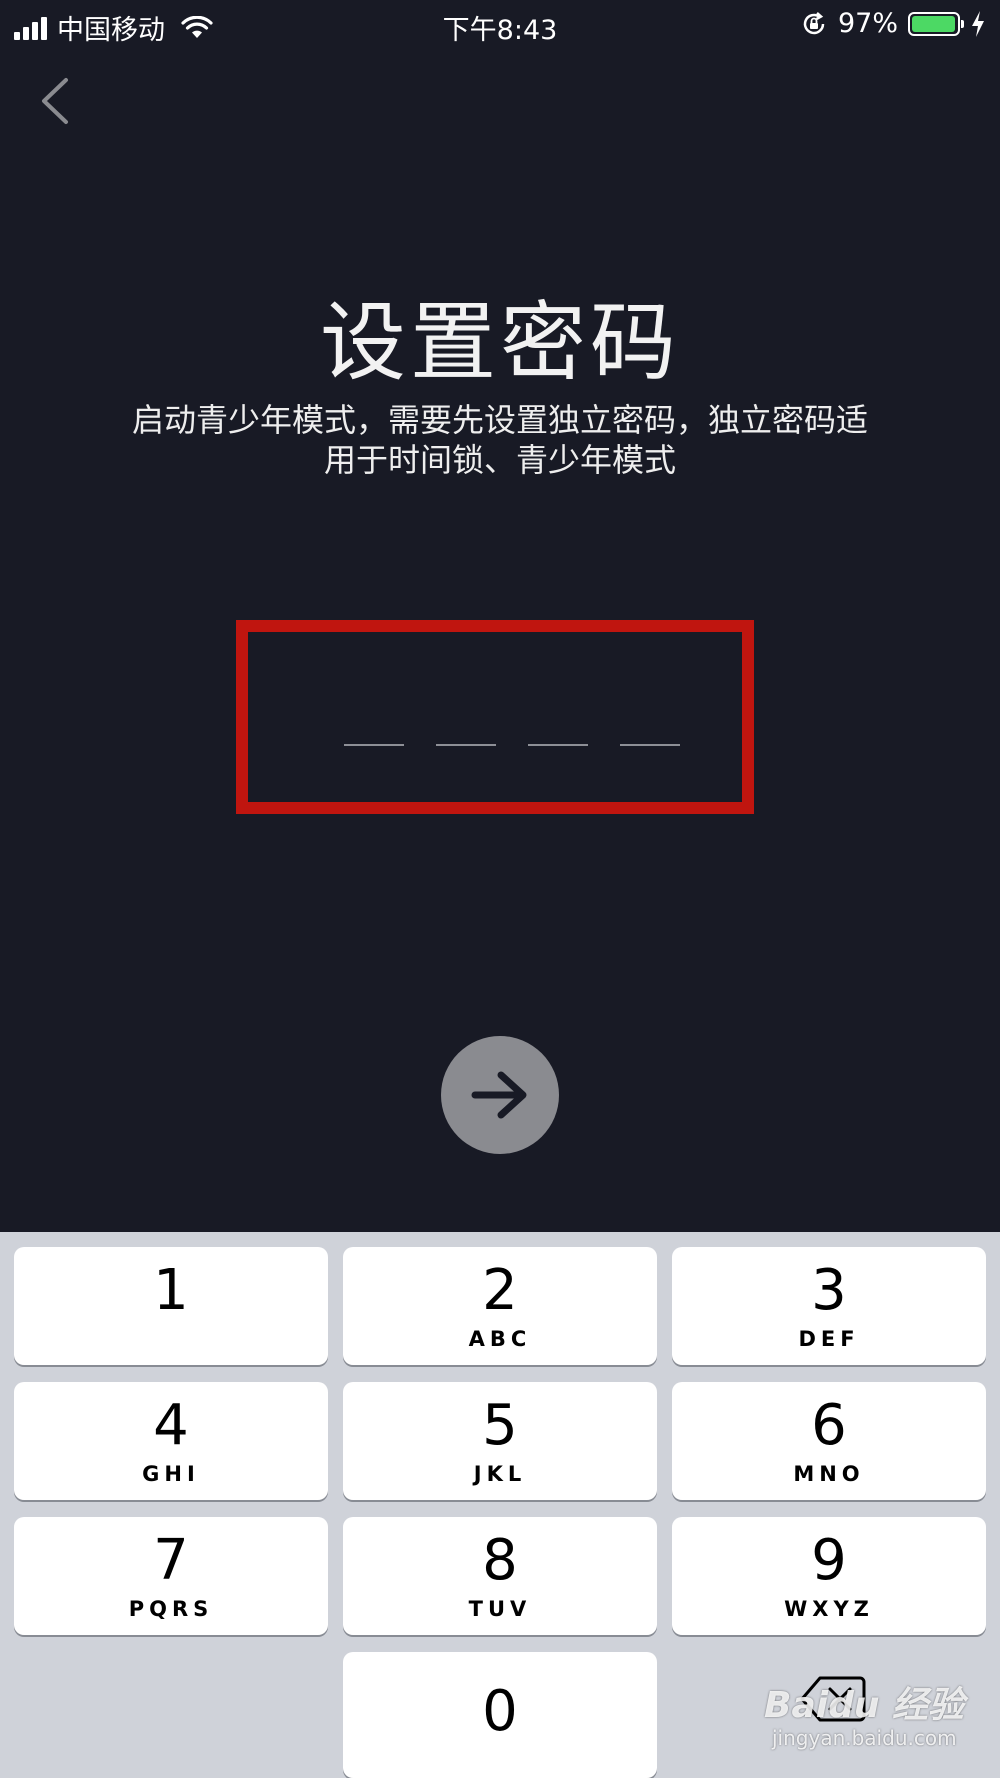 This screenshot has height=1778, width=1000. I want to click on key-digit: 5, so click(500, 1425).